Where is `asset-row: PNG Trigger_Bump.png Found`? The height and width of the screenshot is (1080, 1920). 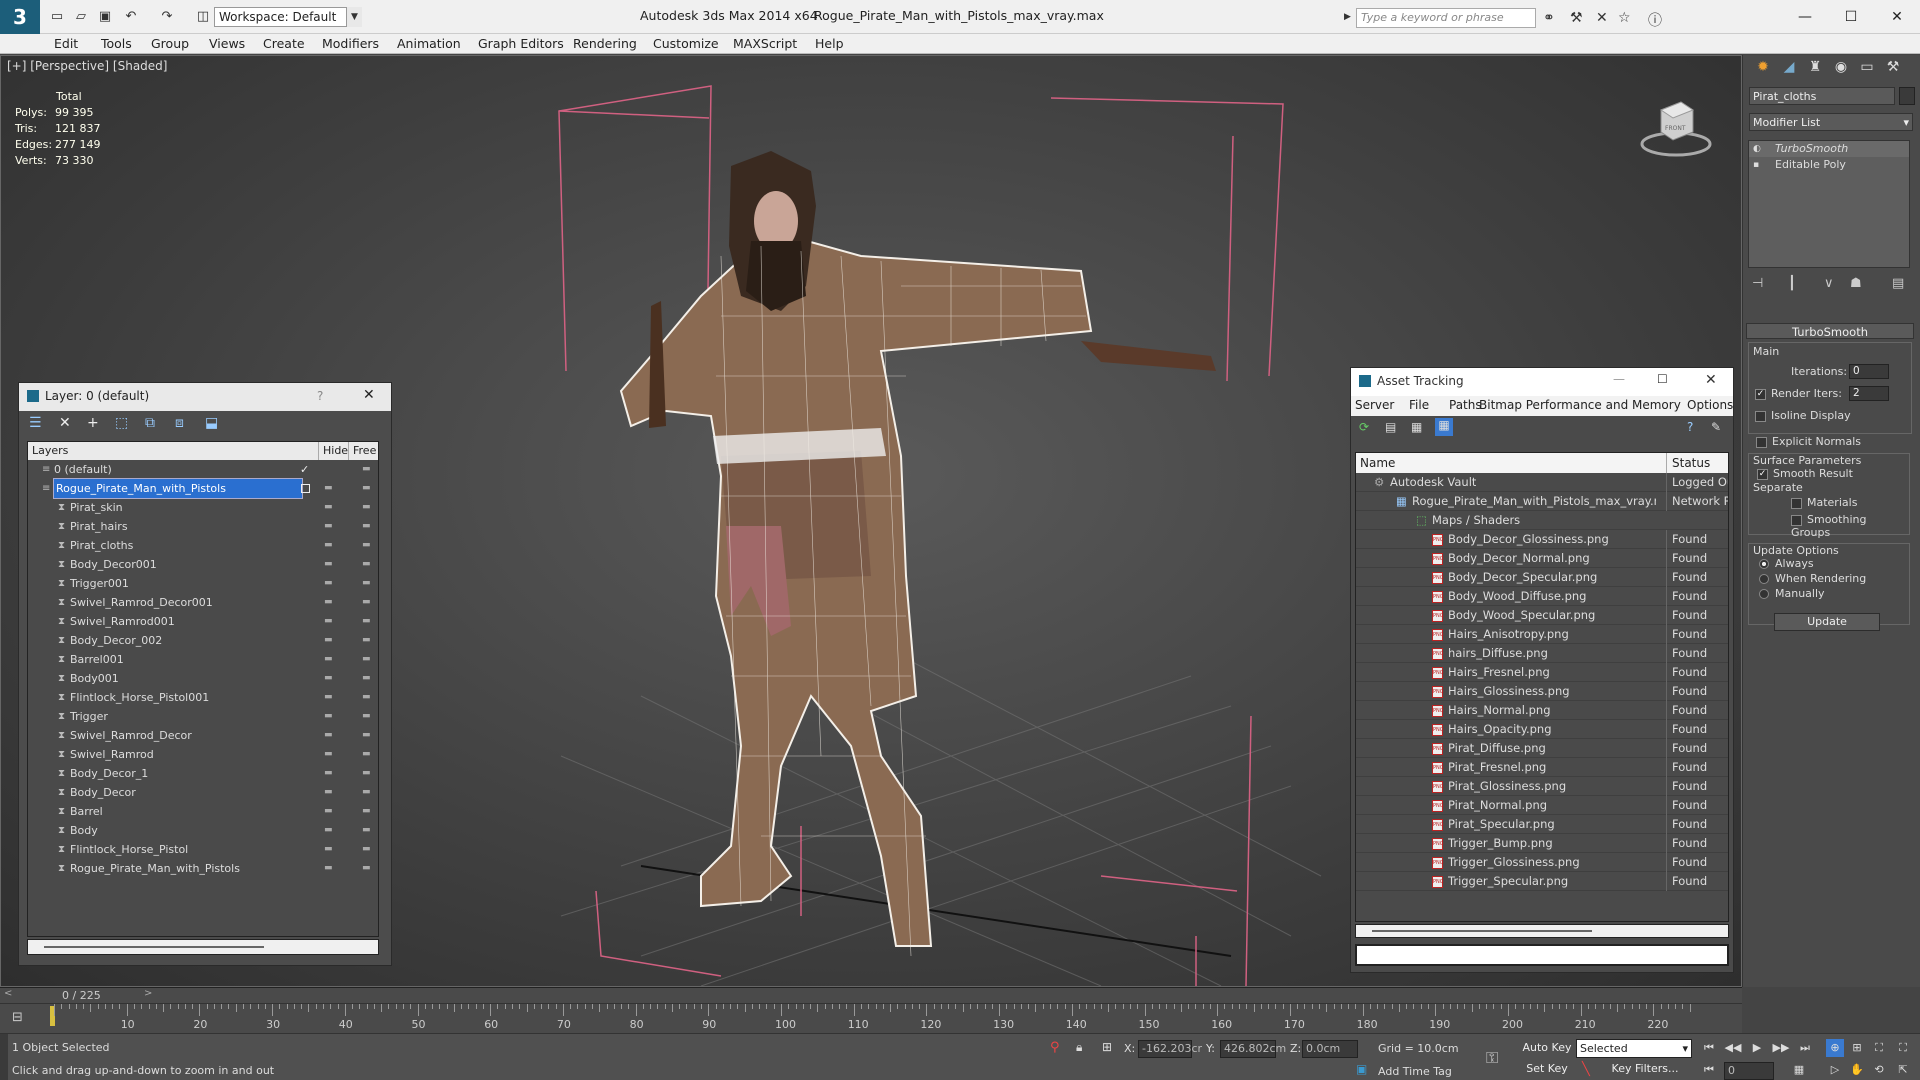 asset-row: PNG Trigger_Bump.png Found is located at coordinates (1542, 843).